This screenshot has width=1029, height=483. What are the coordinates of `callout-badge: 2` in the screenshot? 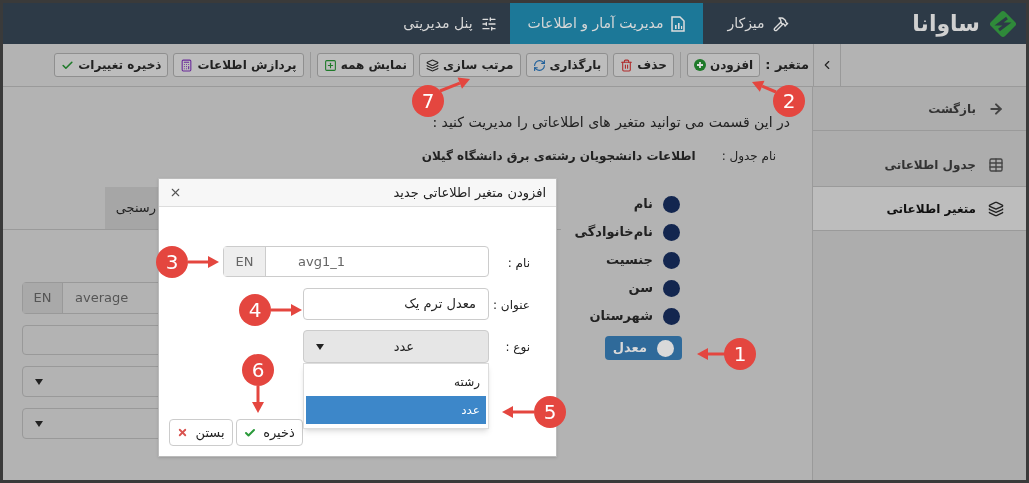 It's located at (789, 101).